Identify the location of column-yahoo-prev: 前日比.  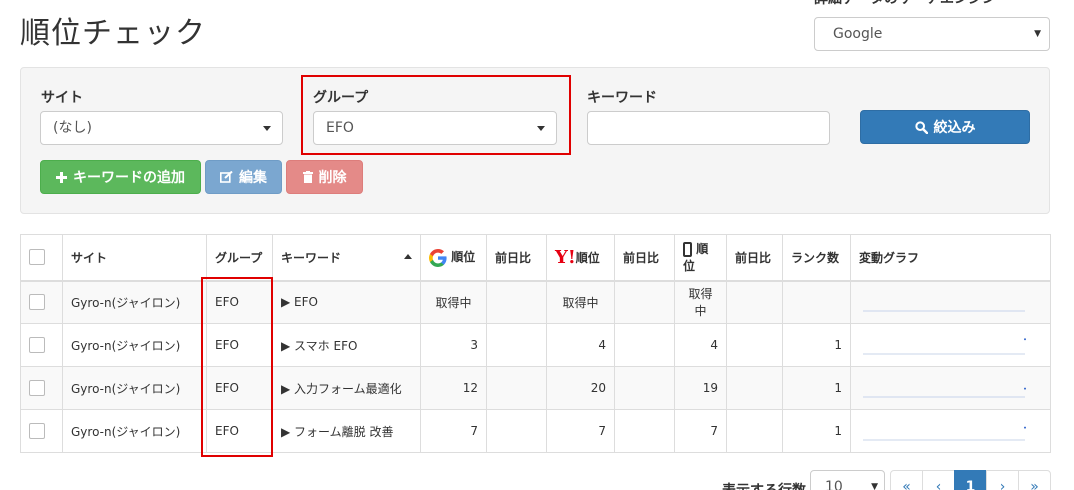
(644, 258).